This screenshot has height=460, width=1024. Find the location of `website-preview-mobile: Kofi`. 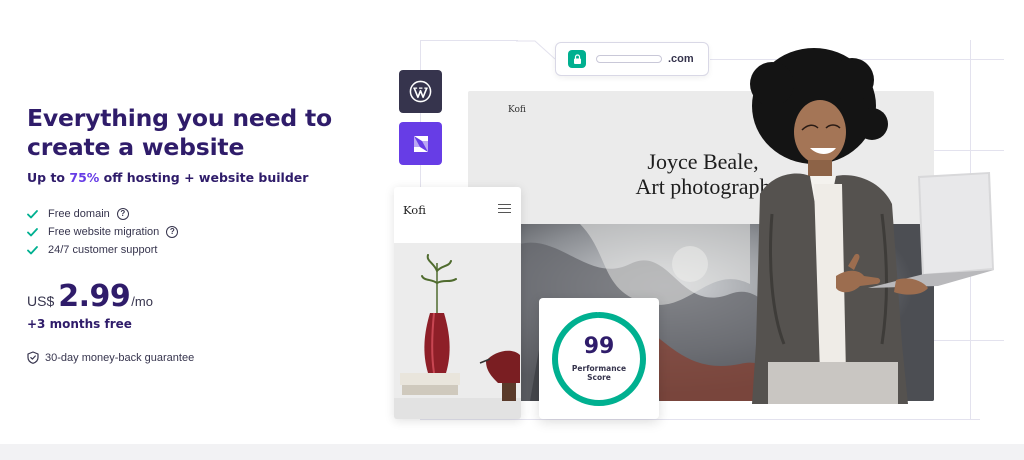

website-preview-mobile: Kofi is located at coordinates (457, 303).